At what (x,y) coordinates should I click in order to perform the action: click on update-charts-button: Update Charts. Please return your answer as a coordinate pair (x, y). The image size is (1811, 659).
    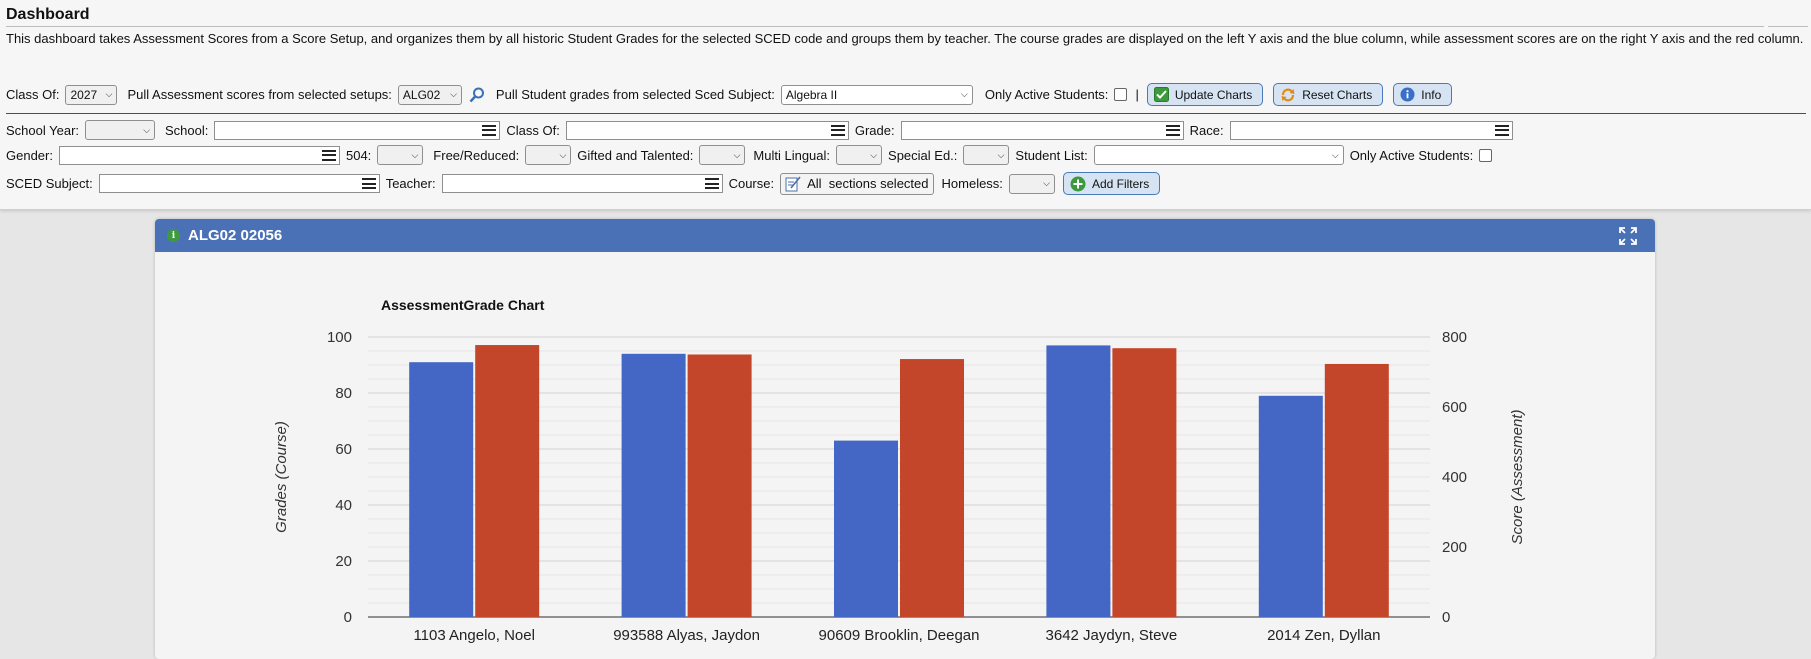
    Looking at the image, I should click on (1205, 94).